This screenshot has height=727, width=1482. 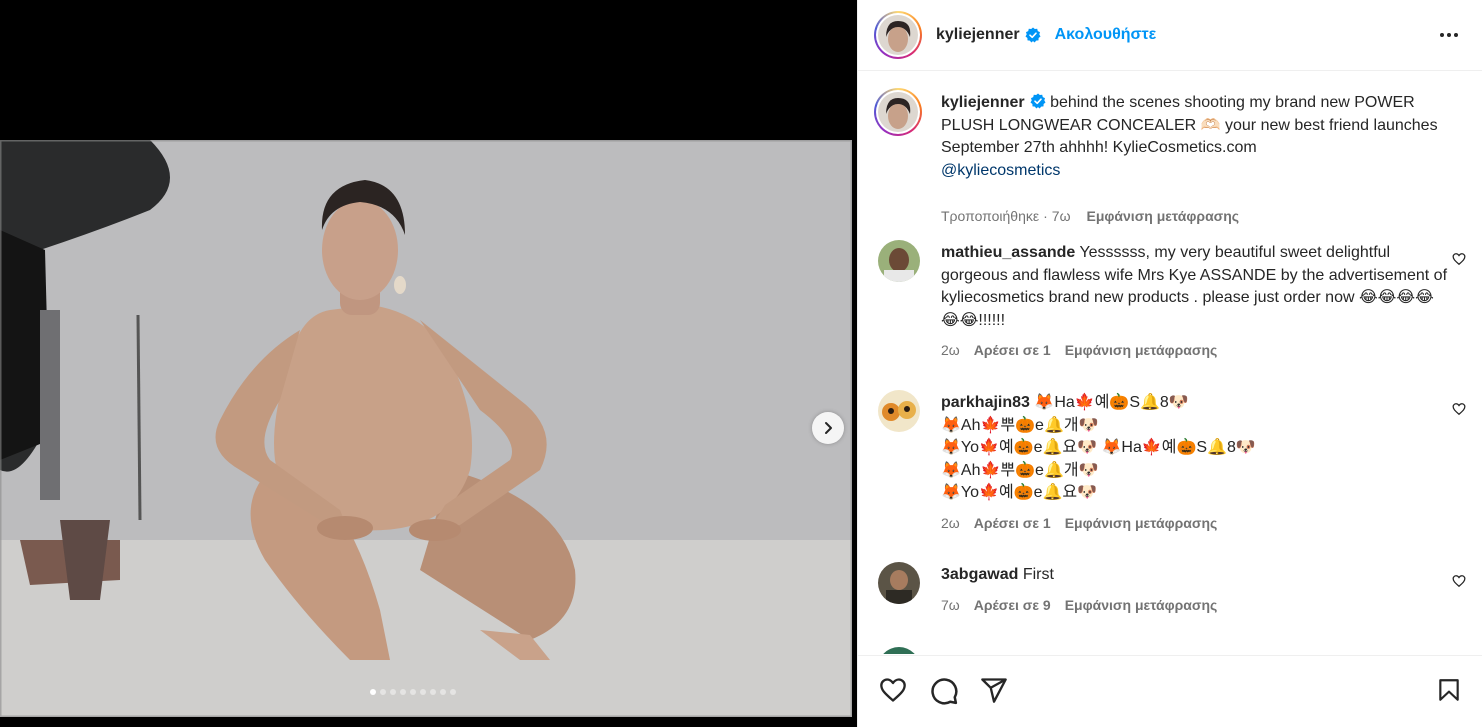 I want to click on chevron-right-icon, so click(x=828, y=428).